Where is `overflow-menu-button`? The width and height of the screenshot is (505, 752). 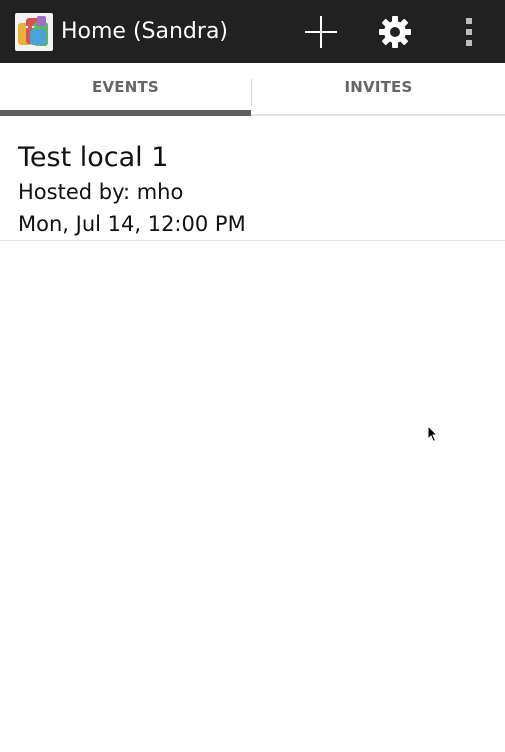 overflow-menu-button is located at coordinates (469, 31).